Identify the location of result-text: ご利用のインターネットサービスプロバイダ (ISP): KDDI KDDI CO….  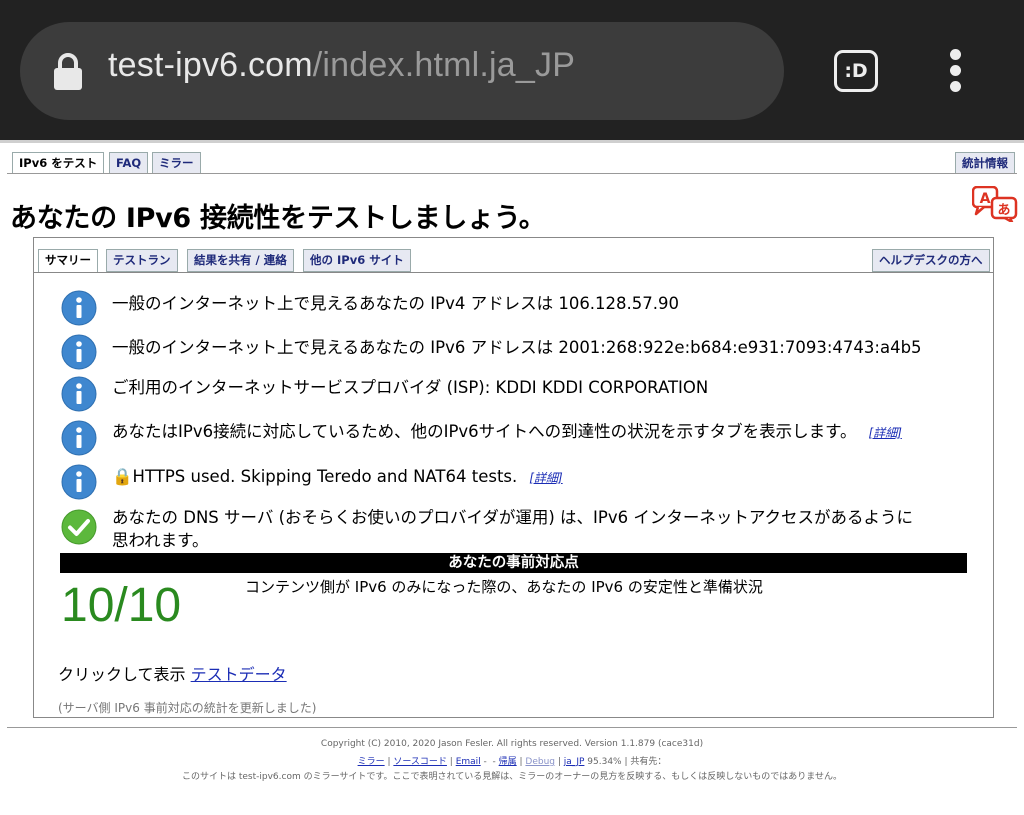
(410, 387).